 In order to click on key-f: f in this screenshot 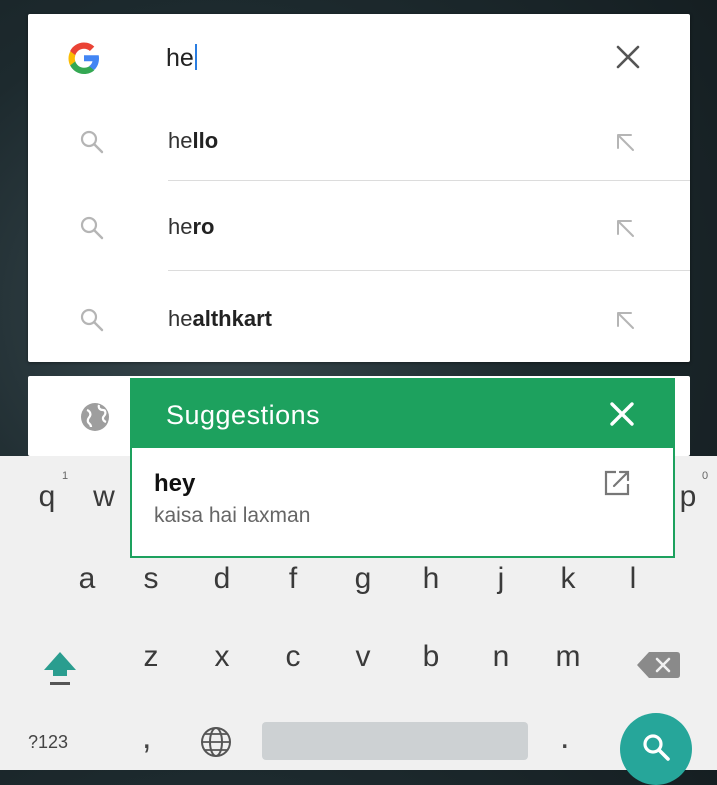, I will do `click(293, 579)`.